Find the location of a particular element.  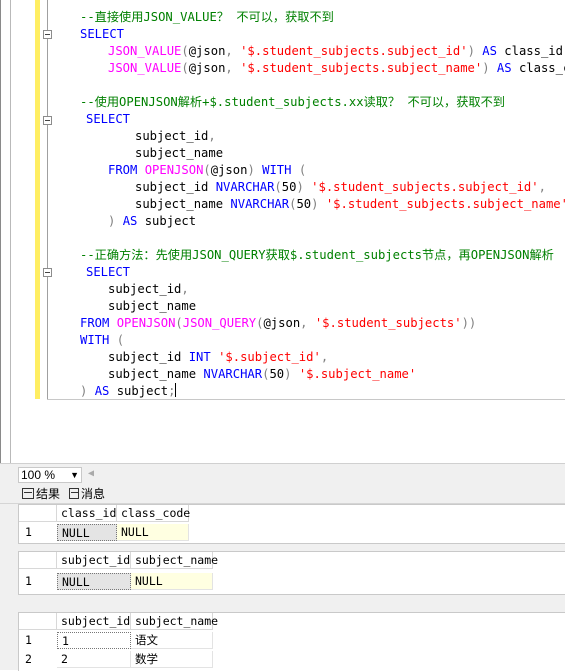

code-line-col-subject-name: subject_name is located at coordinates (179, 153).